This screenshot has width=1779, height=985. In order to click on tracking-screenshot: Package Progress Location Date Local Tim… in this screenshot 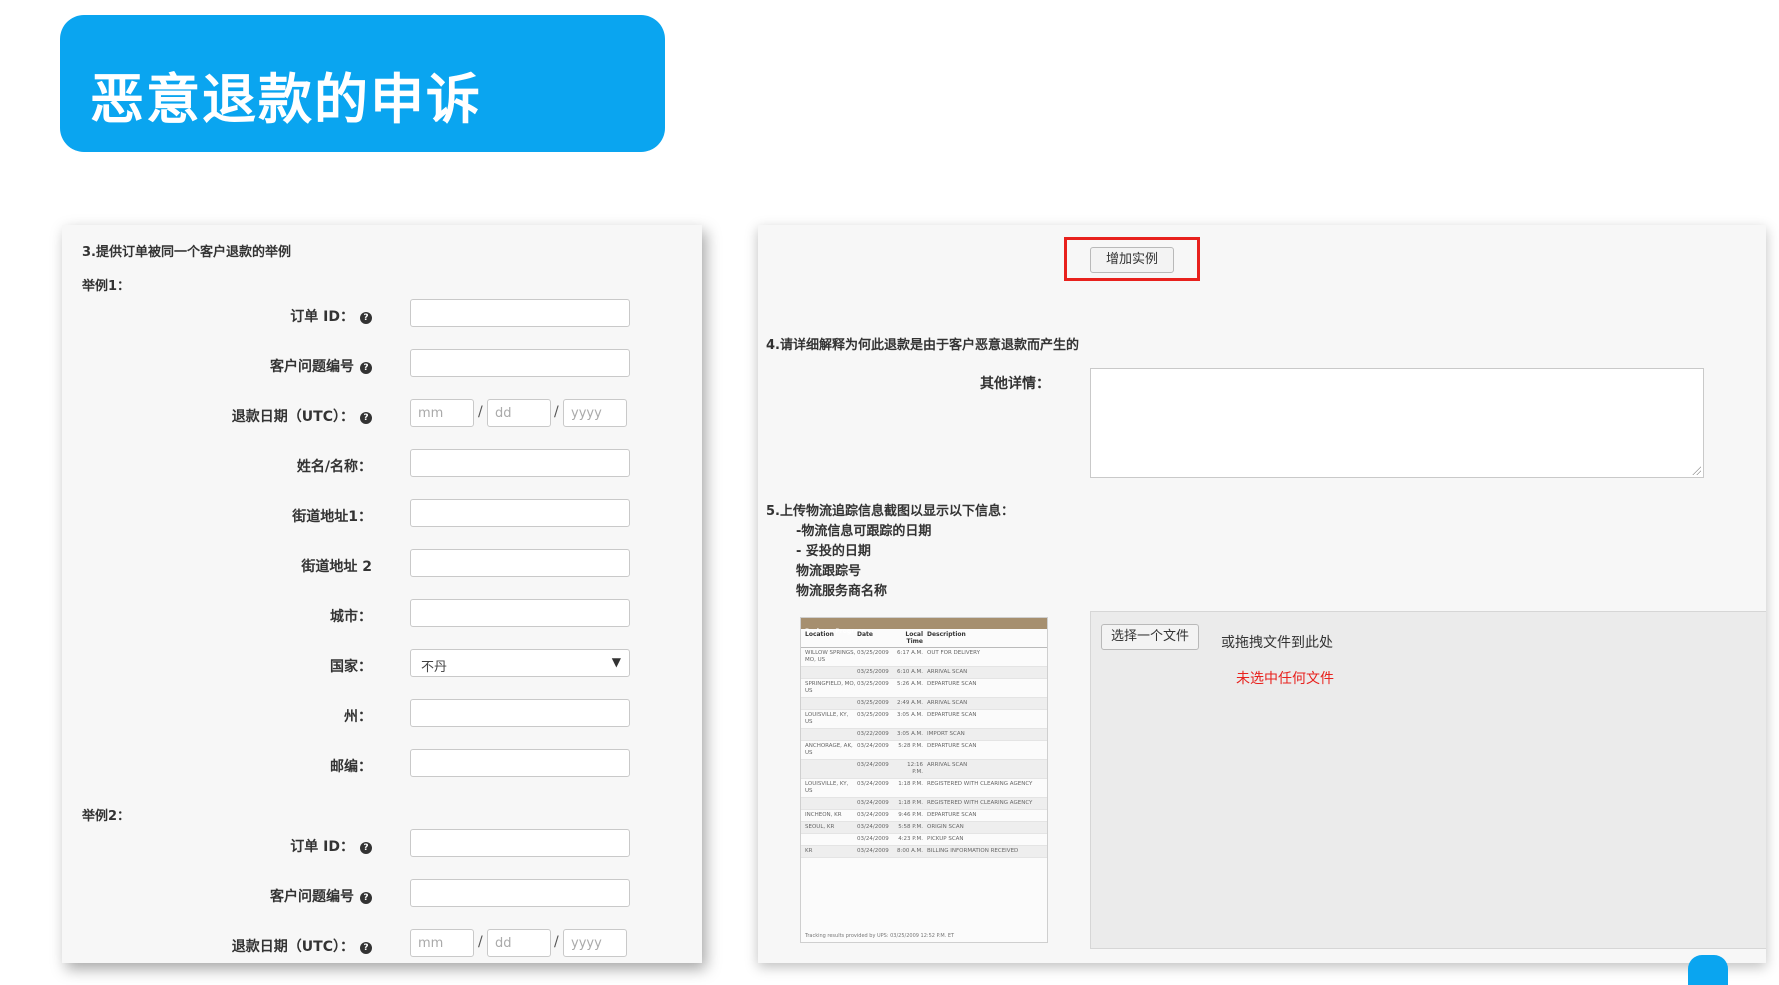, I will do `click(924, 780)`.